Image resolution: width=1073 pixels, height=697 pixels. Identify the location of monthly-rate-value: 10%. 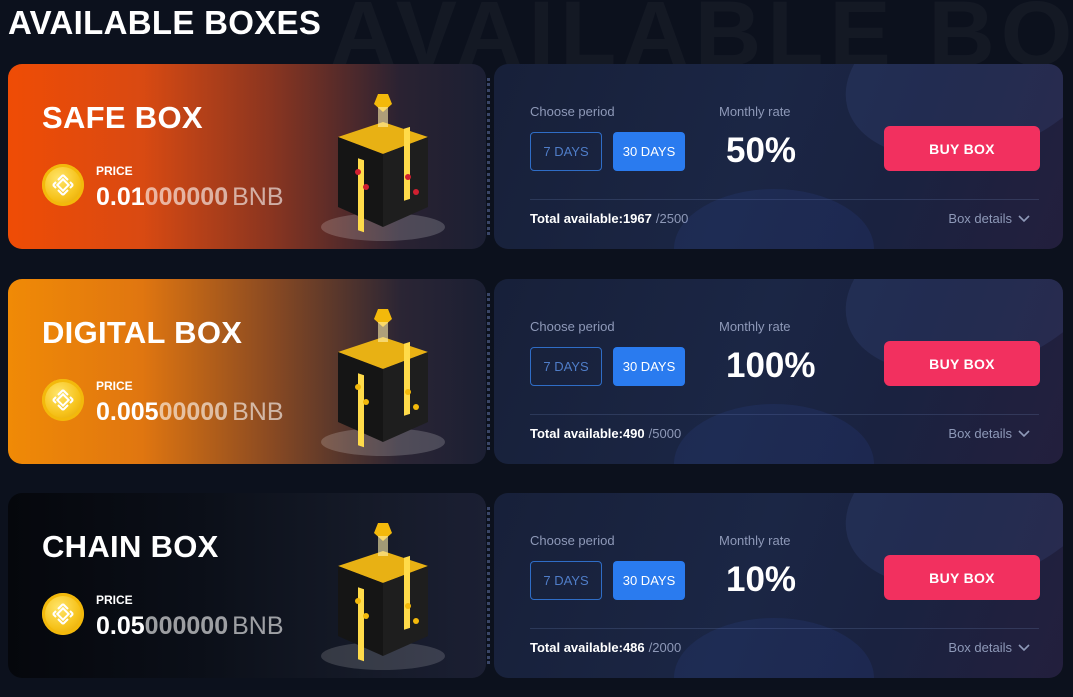
(761, 579).